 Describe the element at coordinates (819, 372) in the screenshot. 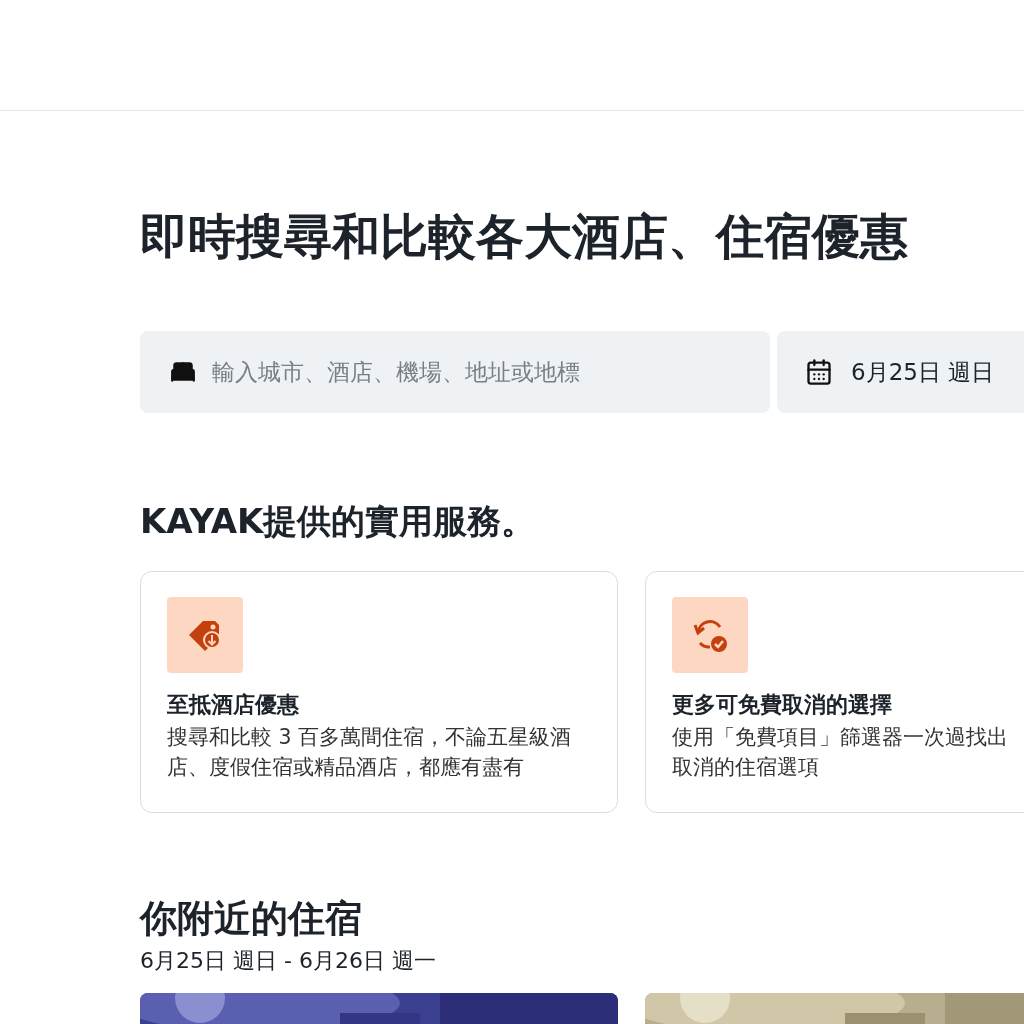

I see `calendar-icon` at that location.